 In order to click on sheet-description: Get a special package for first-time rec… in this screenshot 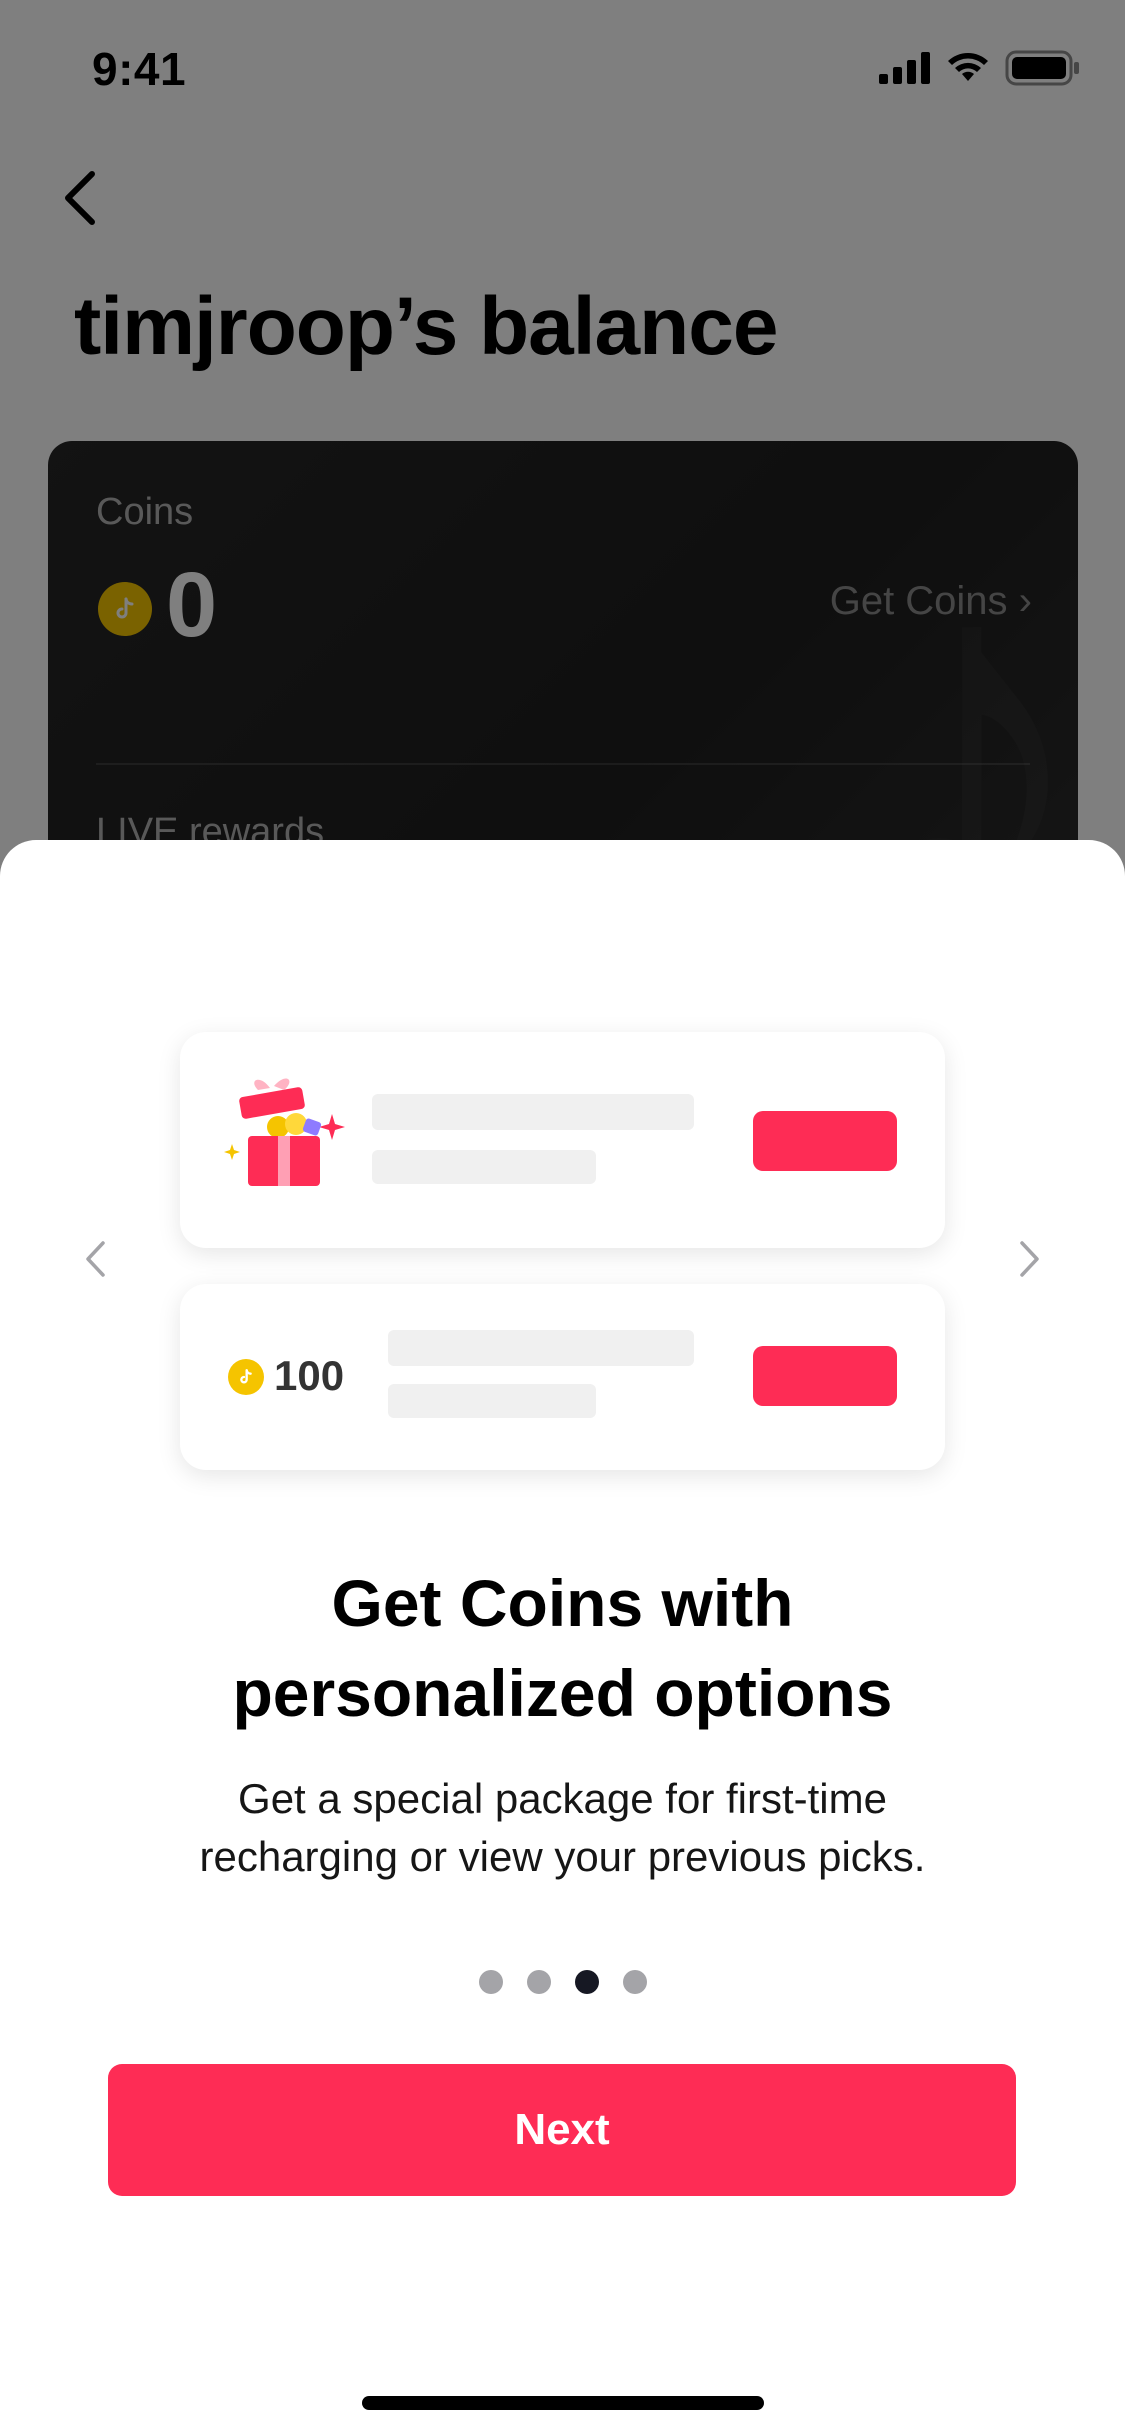, I will do `click(562, 1828)`.